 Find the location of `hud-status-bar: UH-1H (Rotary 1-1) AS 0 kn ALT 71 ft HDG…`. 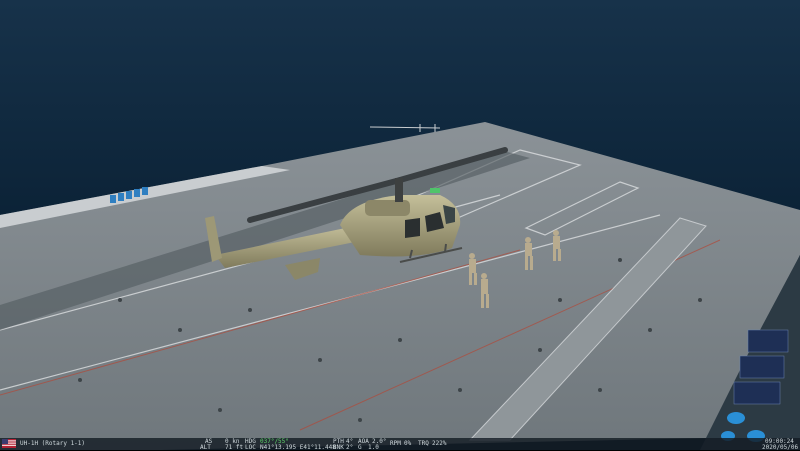

hud-status-bar: UH-1H (Rotary 1-1) AS 0 kn ALT 71 ft HDG… is located at coordinates (400, 444).